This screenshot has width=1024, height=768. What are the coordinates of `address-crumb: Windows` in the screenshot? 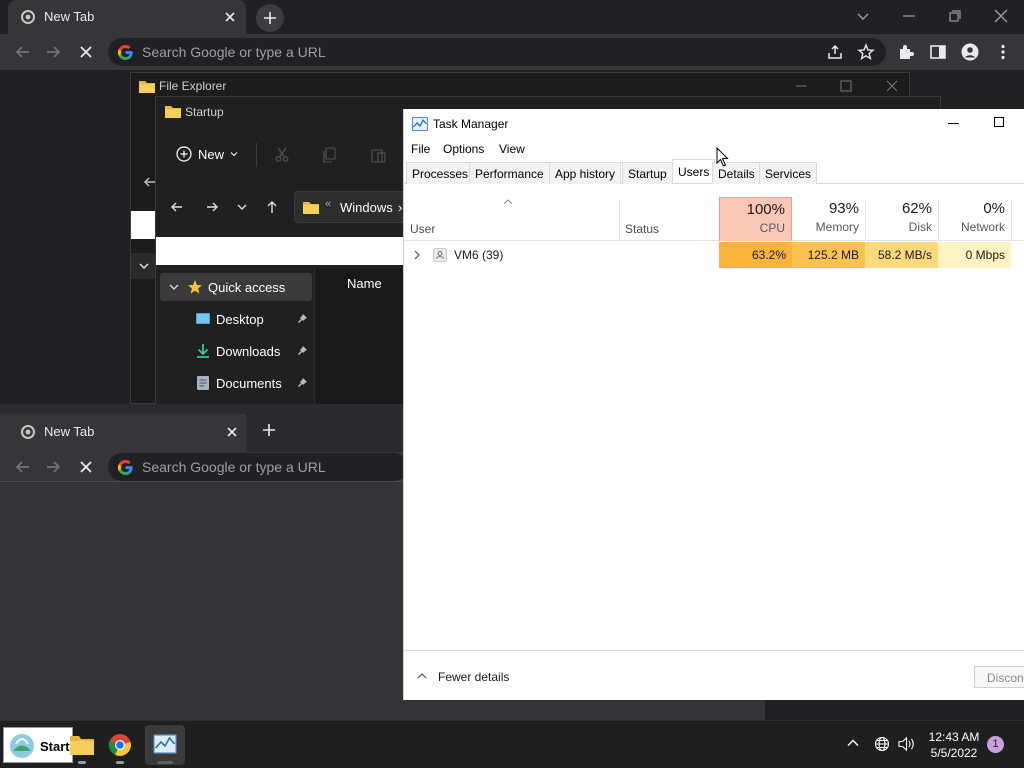 It's located at (366, 207).